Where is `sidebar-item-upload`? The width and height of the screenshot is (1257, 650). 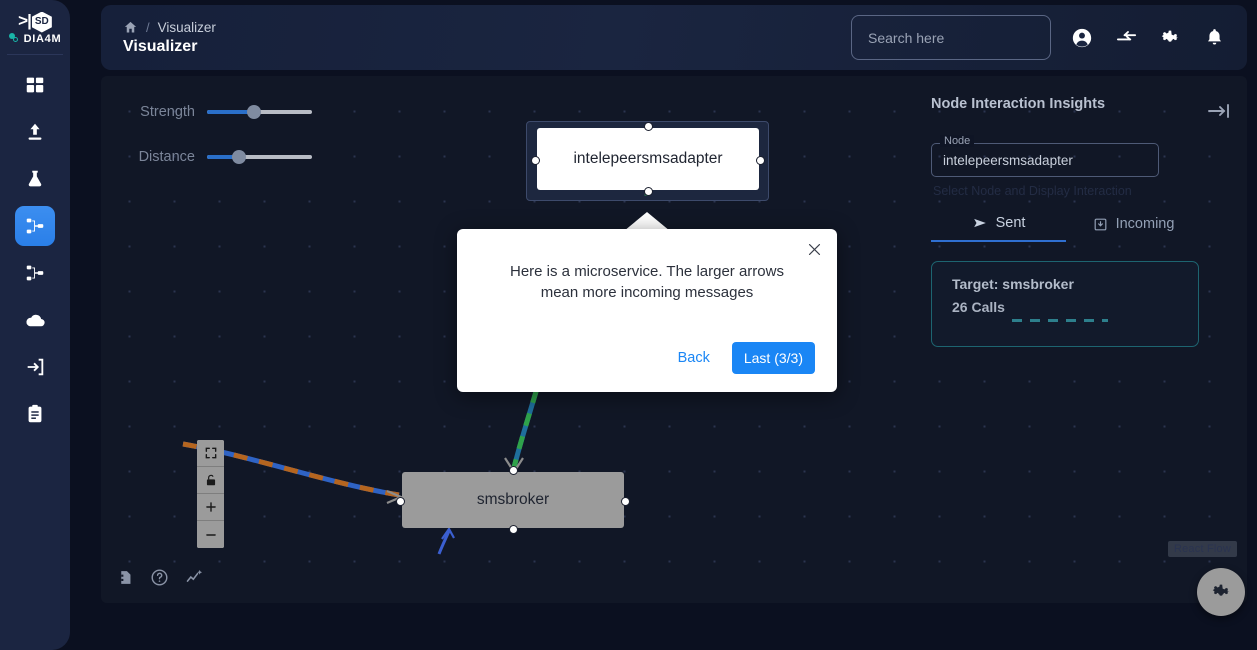
sidebar-item-upload is located at coordinates (35, 132).